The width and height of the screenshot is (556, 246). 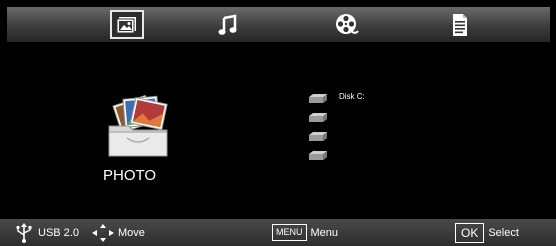 I want to click on move-hint: Move, so click(x=118, y=232).